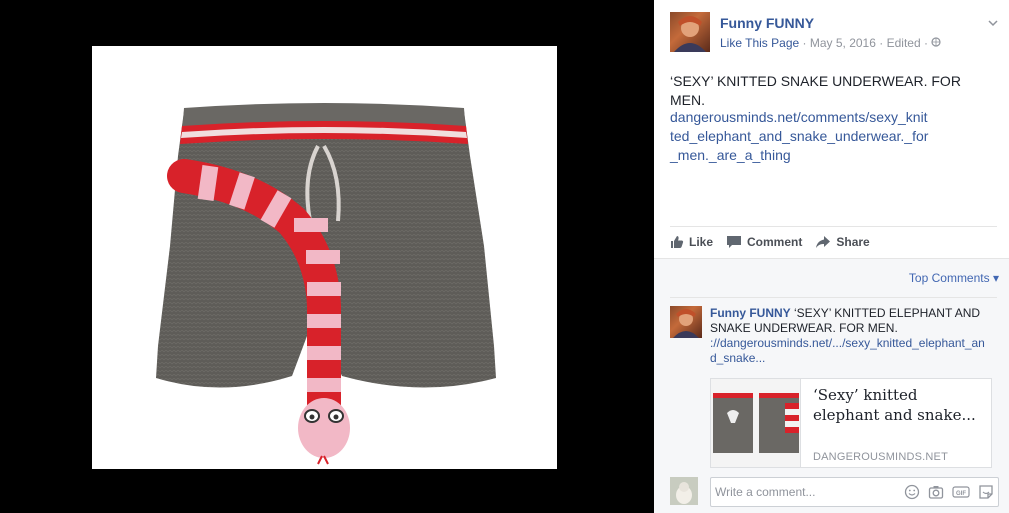 The image size is (1009, 513). Describe the element at coordinates (995, 278) in the screenshot. I see `caret-icon: ▾` at that location.